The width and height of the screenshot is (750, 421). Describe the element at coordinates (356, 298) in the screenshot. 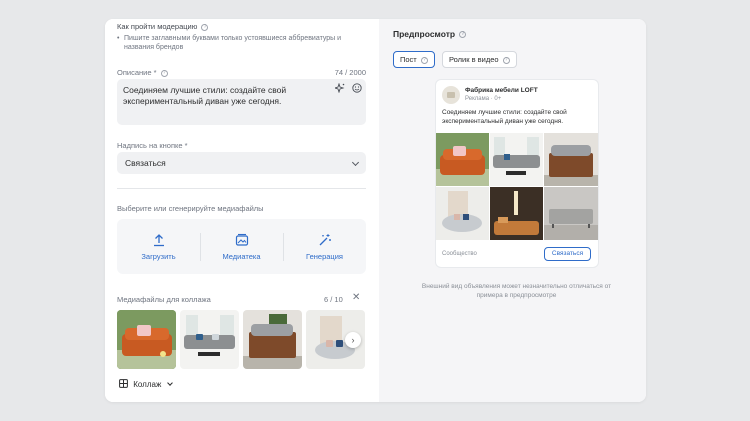

I see `close-icon: ✕` at that location.